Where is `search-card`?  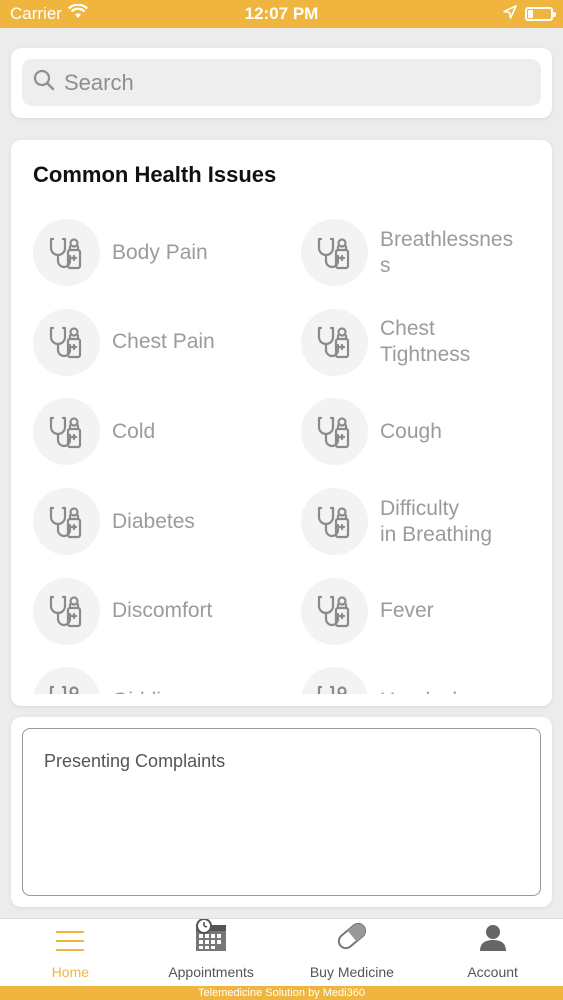 search-card is located at coordinates (281, 83).